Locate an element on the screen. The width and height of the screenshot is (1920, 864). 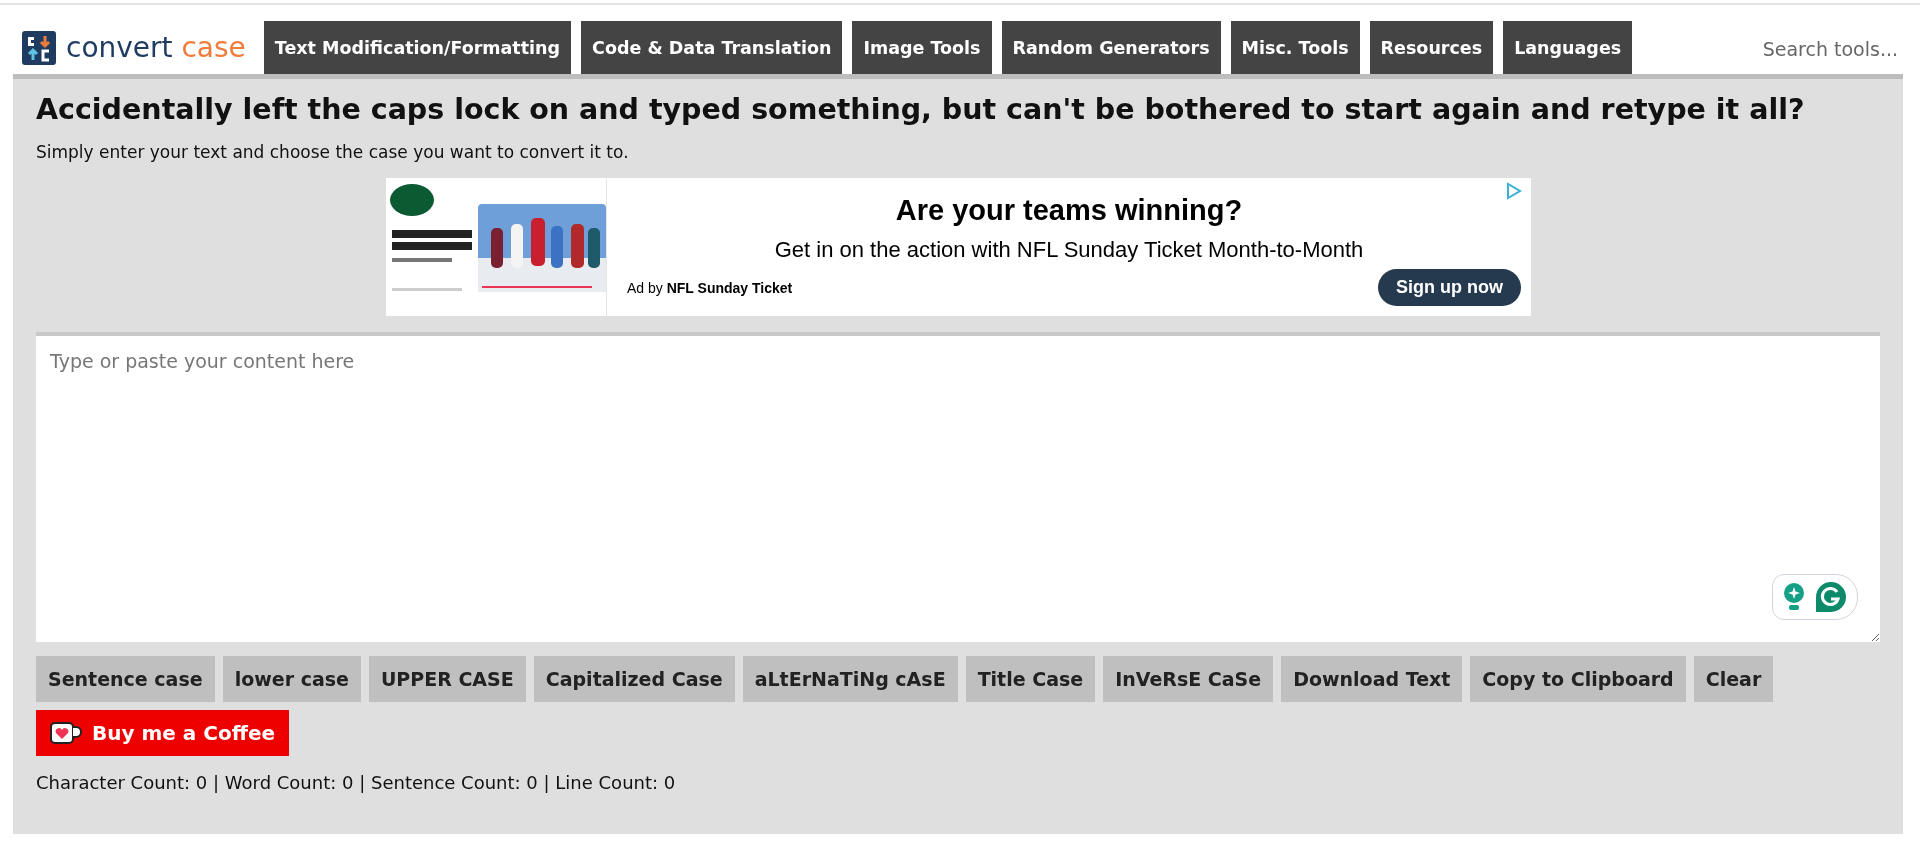
nav-tab: Text Modification/Formatting is located at coordinates (417, 47).